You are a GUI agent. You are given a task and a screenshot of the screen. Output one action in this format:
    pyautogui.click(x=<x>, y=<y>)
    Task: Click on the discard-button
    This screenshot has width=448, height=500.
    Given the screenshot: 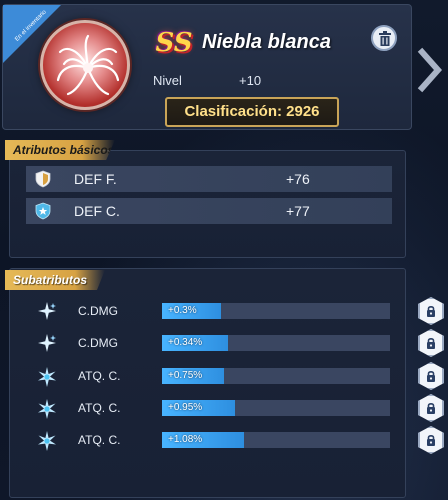 What is the action you would take?
    pyautogui.click(x=384, y=38)
    